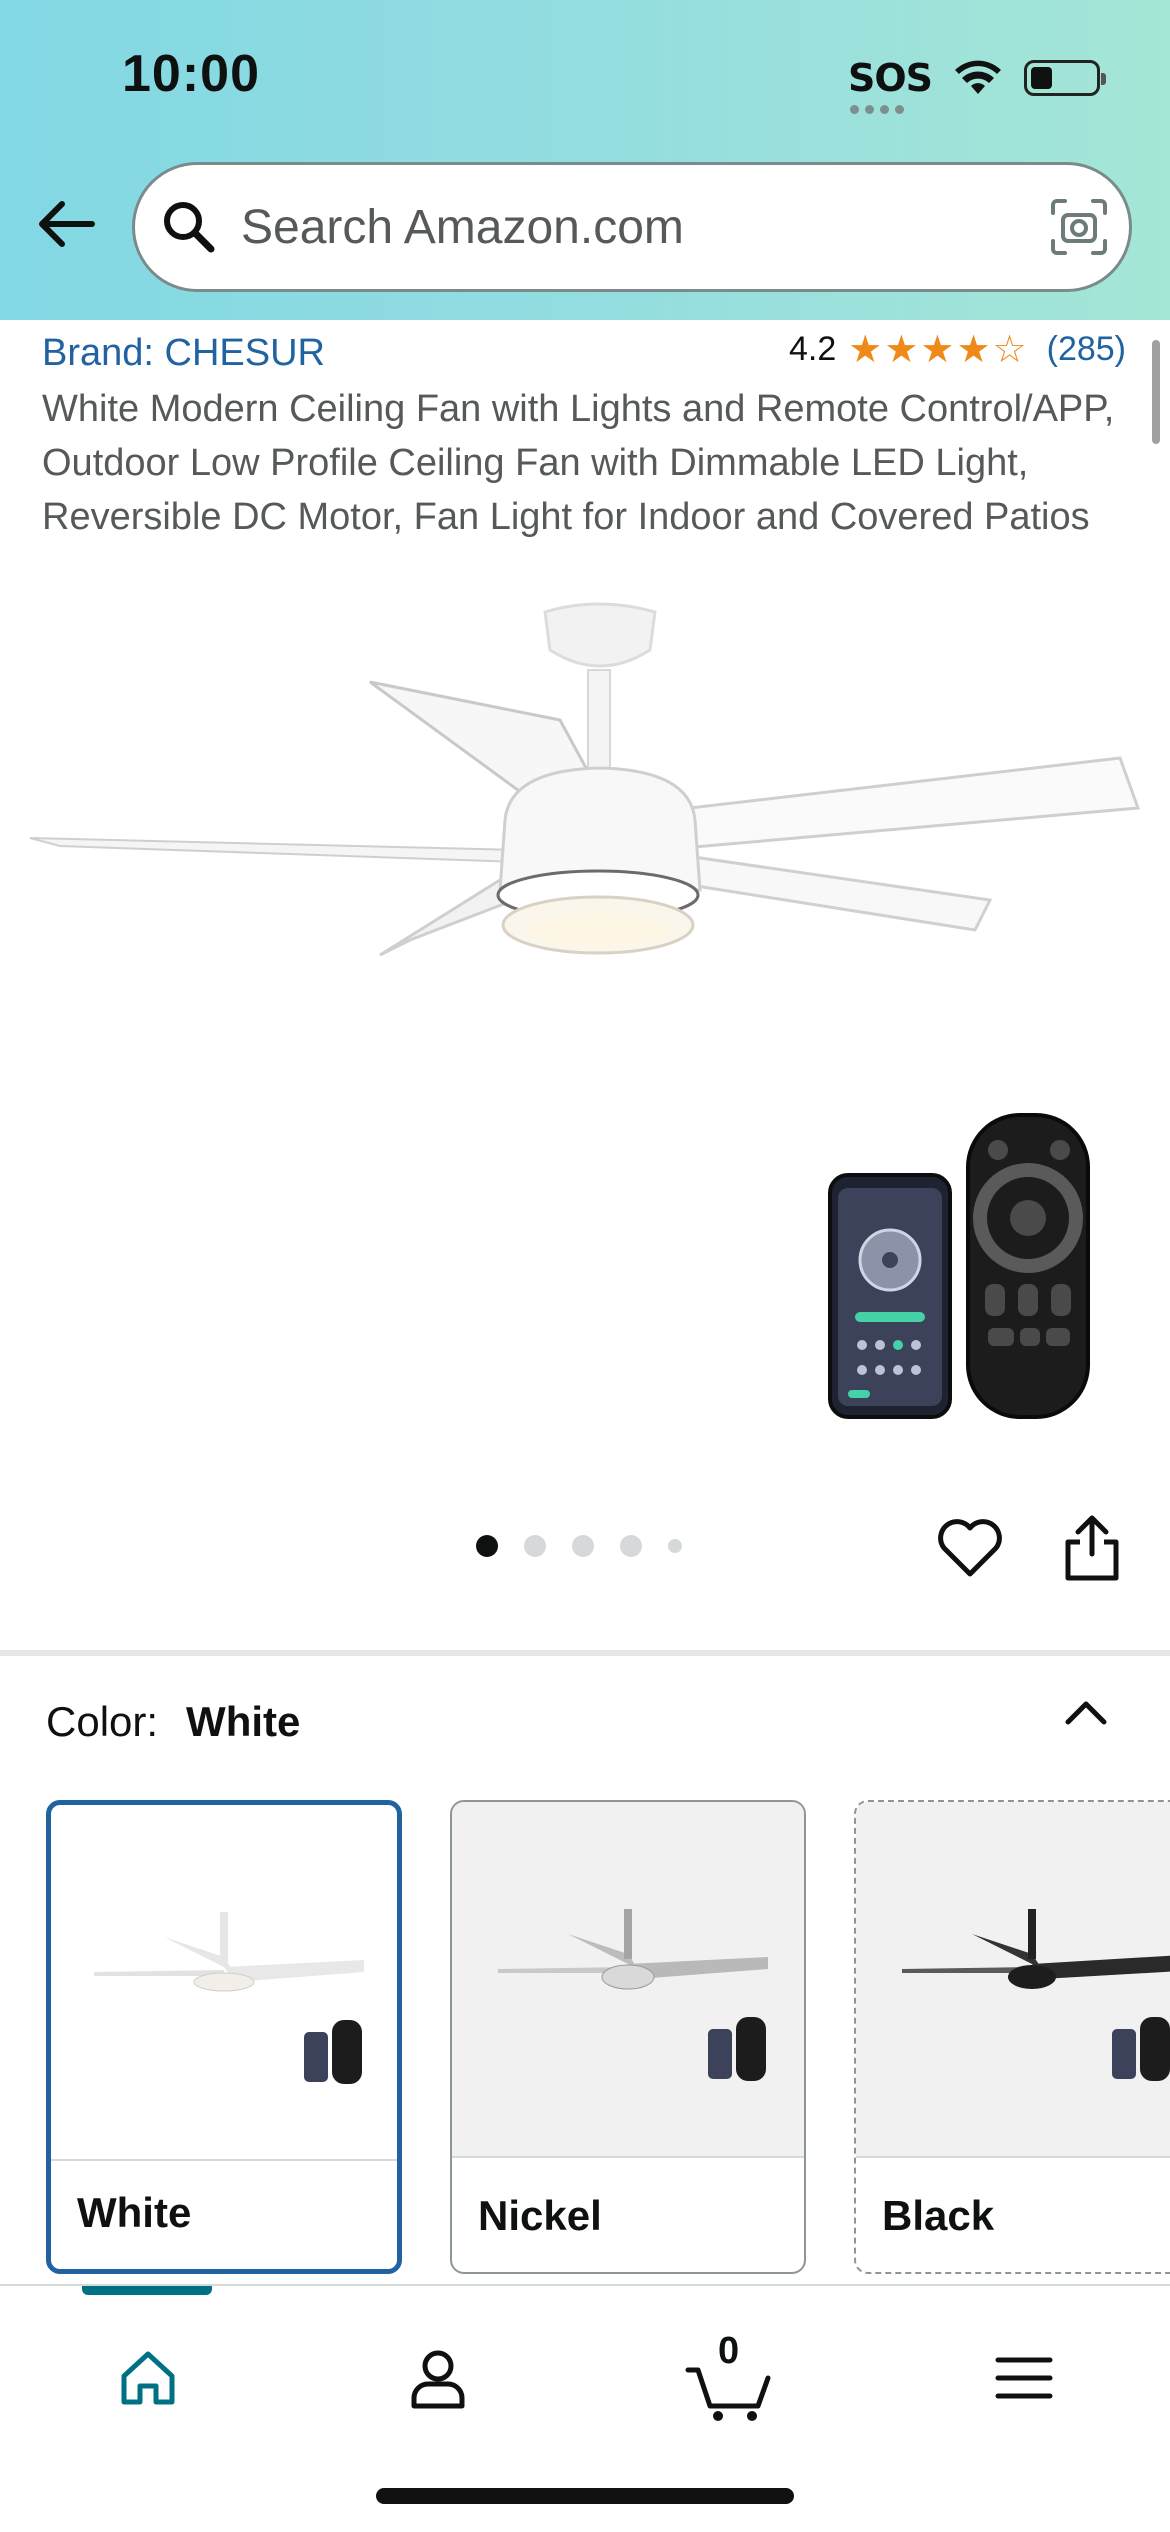 The width and height of the screenshot is (1170, 2532). What do you see at coordinates (1028, 1266) in the screenshot?
I see `remote-control-illustration` at bounding box center [1028, 1266].